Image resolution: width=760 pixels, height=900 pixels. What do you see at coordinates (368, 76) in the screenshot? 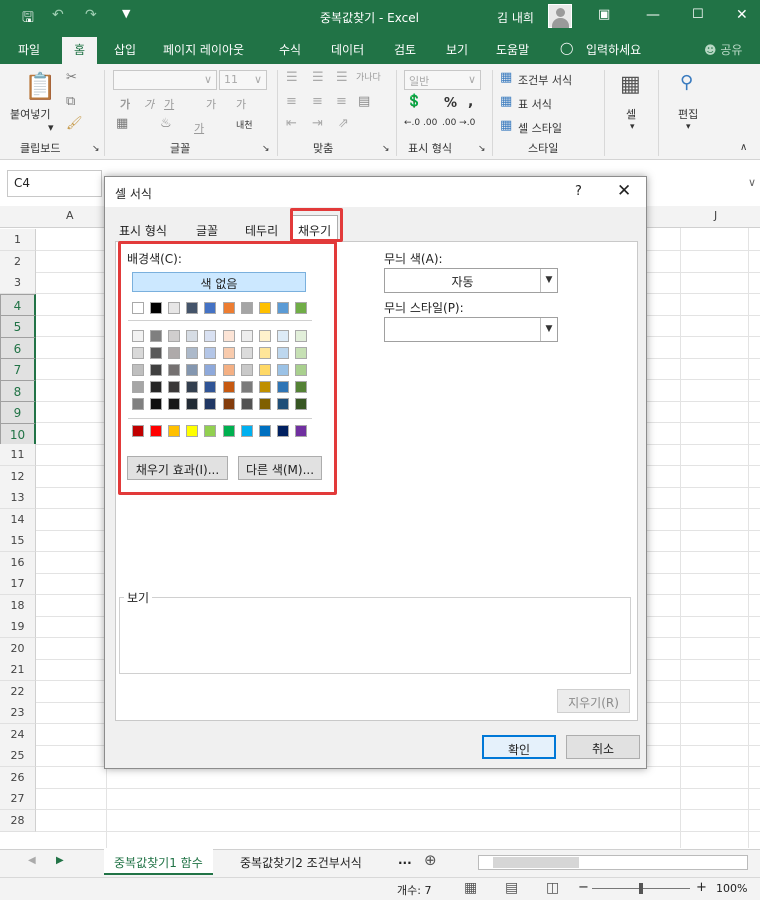
I see `wrap-text-button: 가나다` at bounding box center [368, 76].